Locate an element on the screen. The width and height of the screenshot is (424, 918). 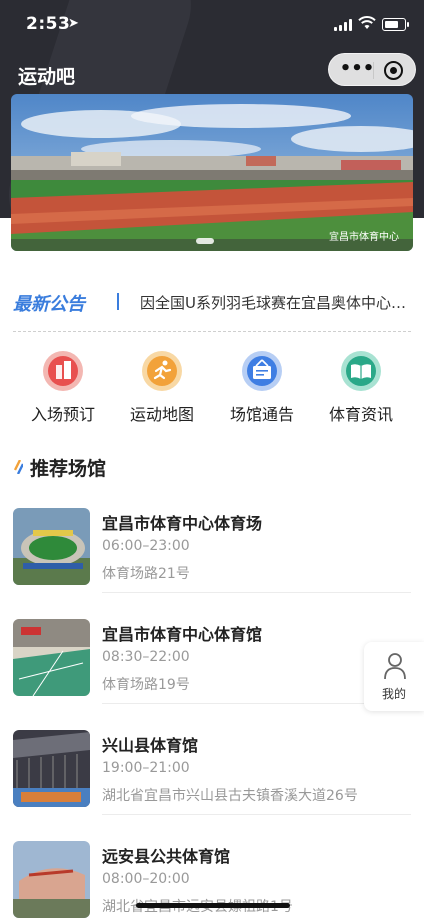
mine-label: 我的 is located at coordinates (393, 694).